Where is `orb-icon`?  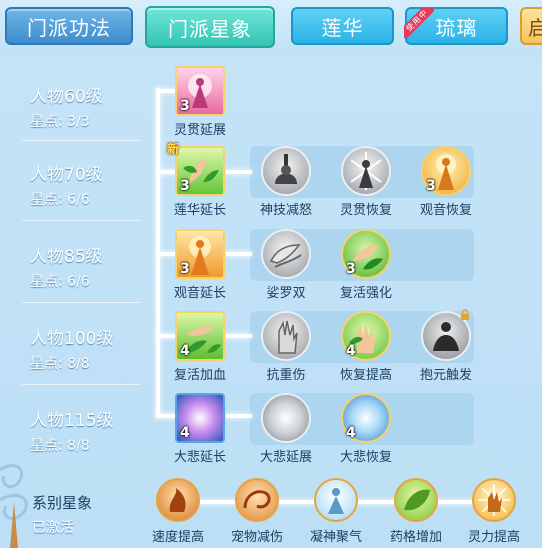 orb-icon is located at coordinates (286, 418).